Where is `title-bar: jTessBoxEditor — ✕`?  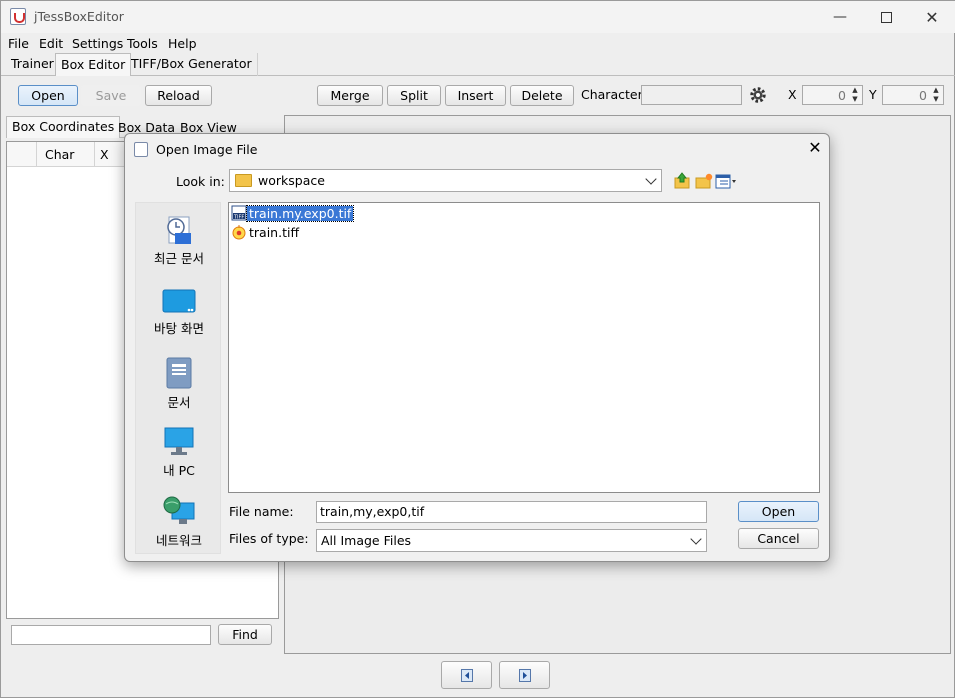
title-bar: jTessBoxEditor — ✕ is located at coordinates (478, 17).